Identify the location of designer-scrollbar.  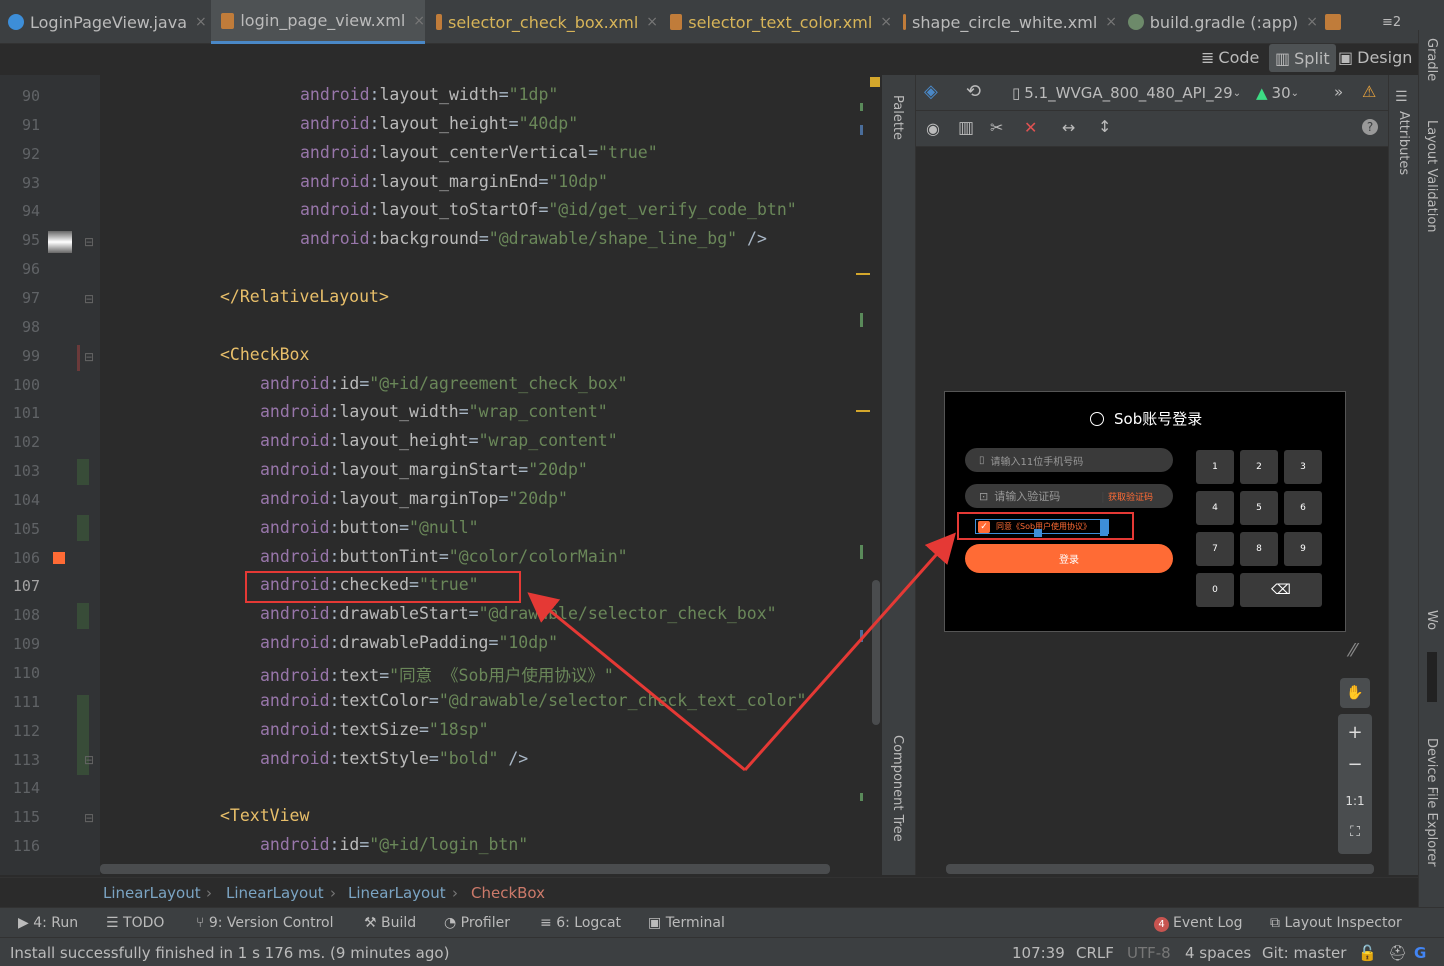
(1160, 869).